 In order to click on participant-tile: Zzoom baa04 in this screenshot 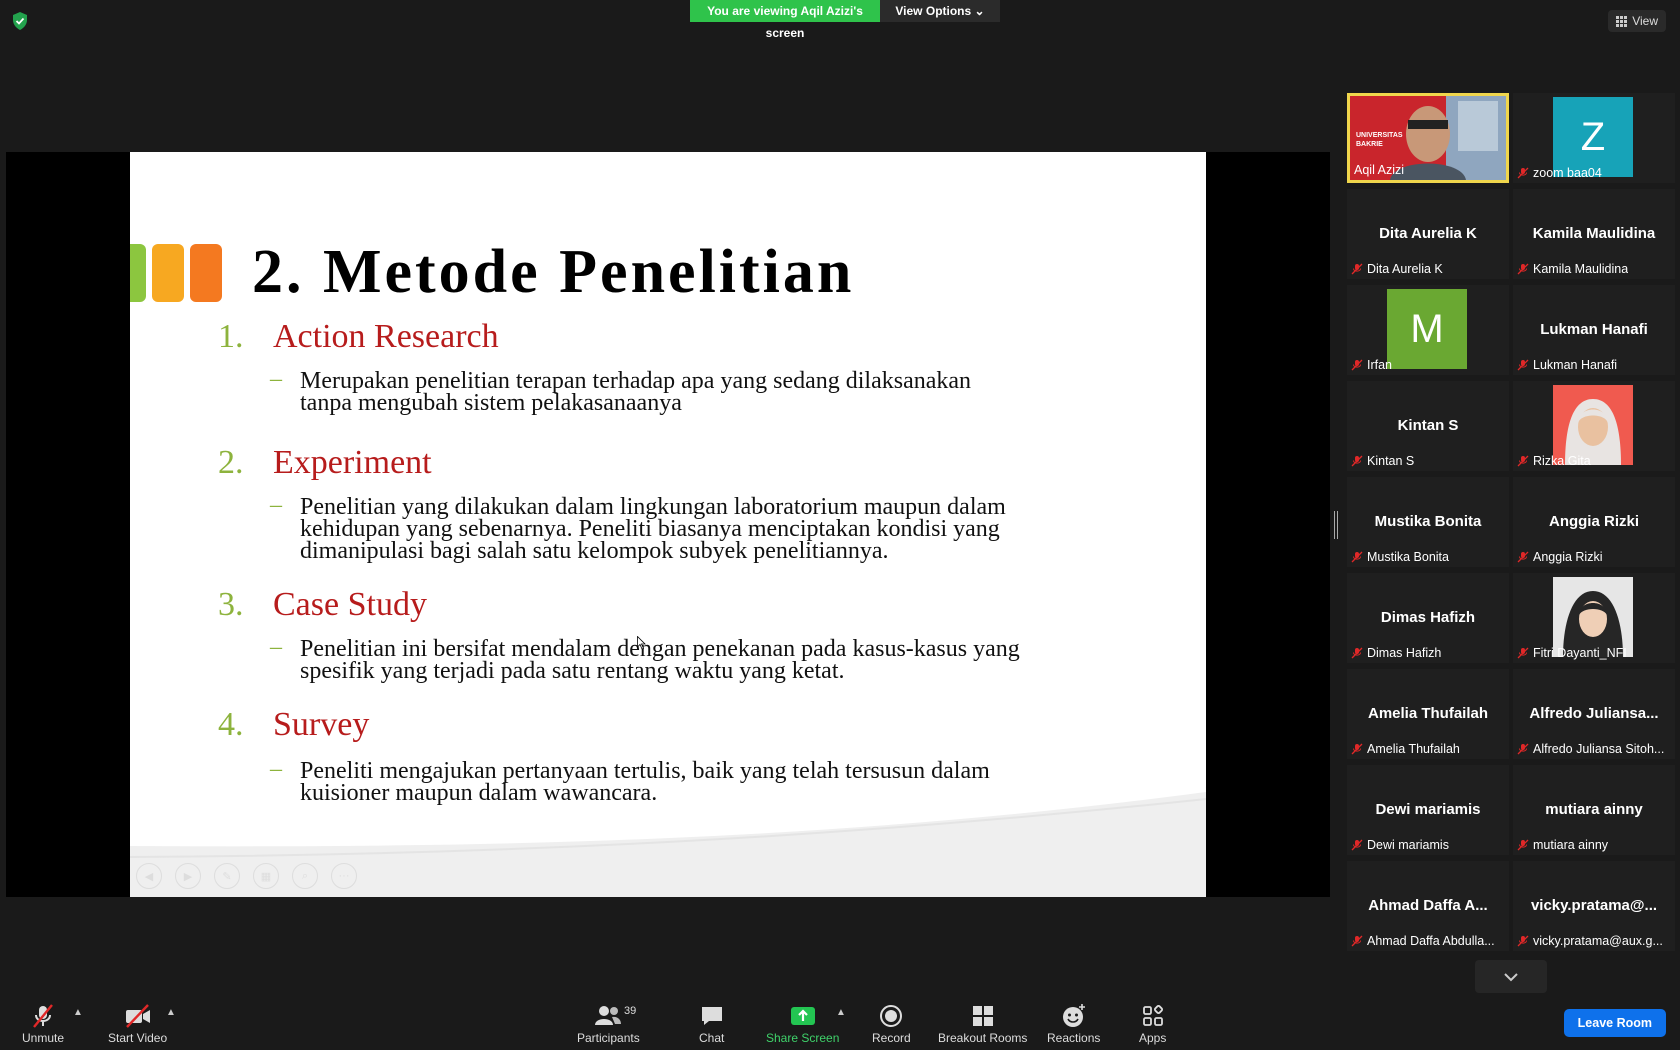, I will do `click(1594, 138)`.